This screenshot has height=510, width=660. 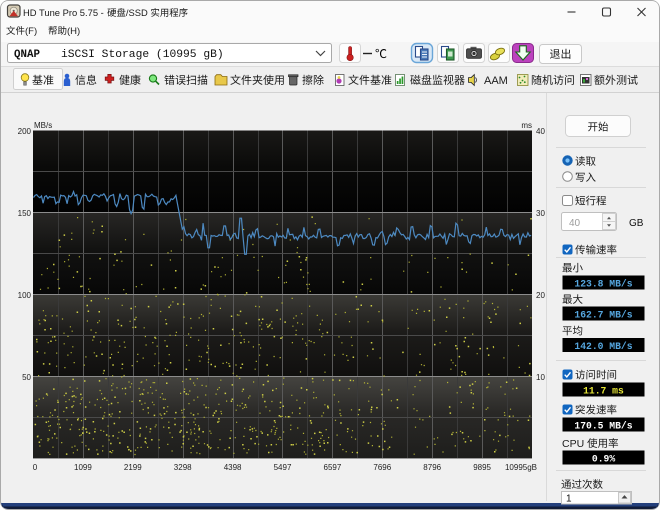 I want to click on svg-text: 6597, so click(x=333, y=467).